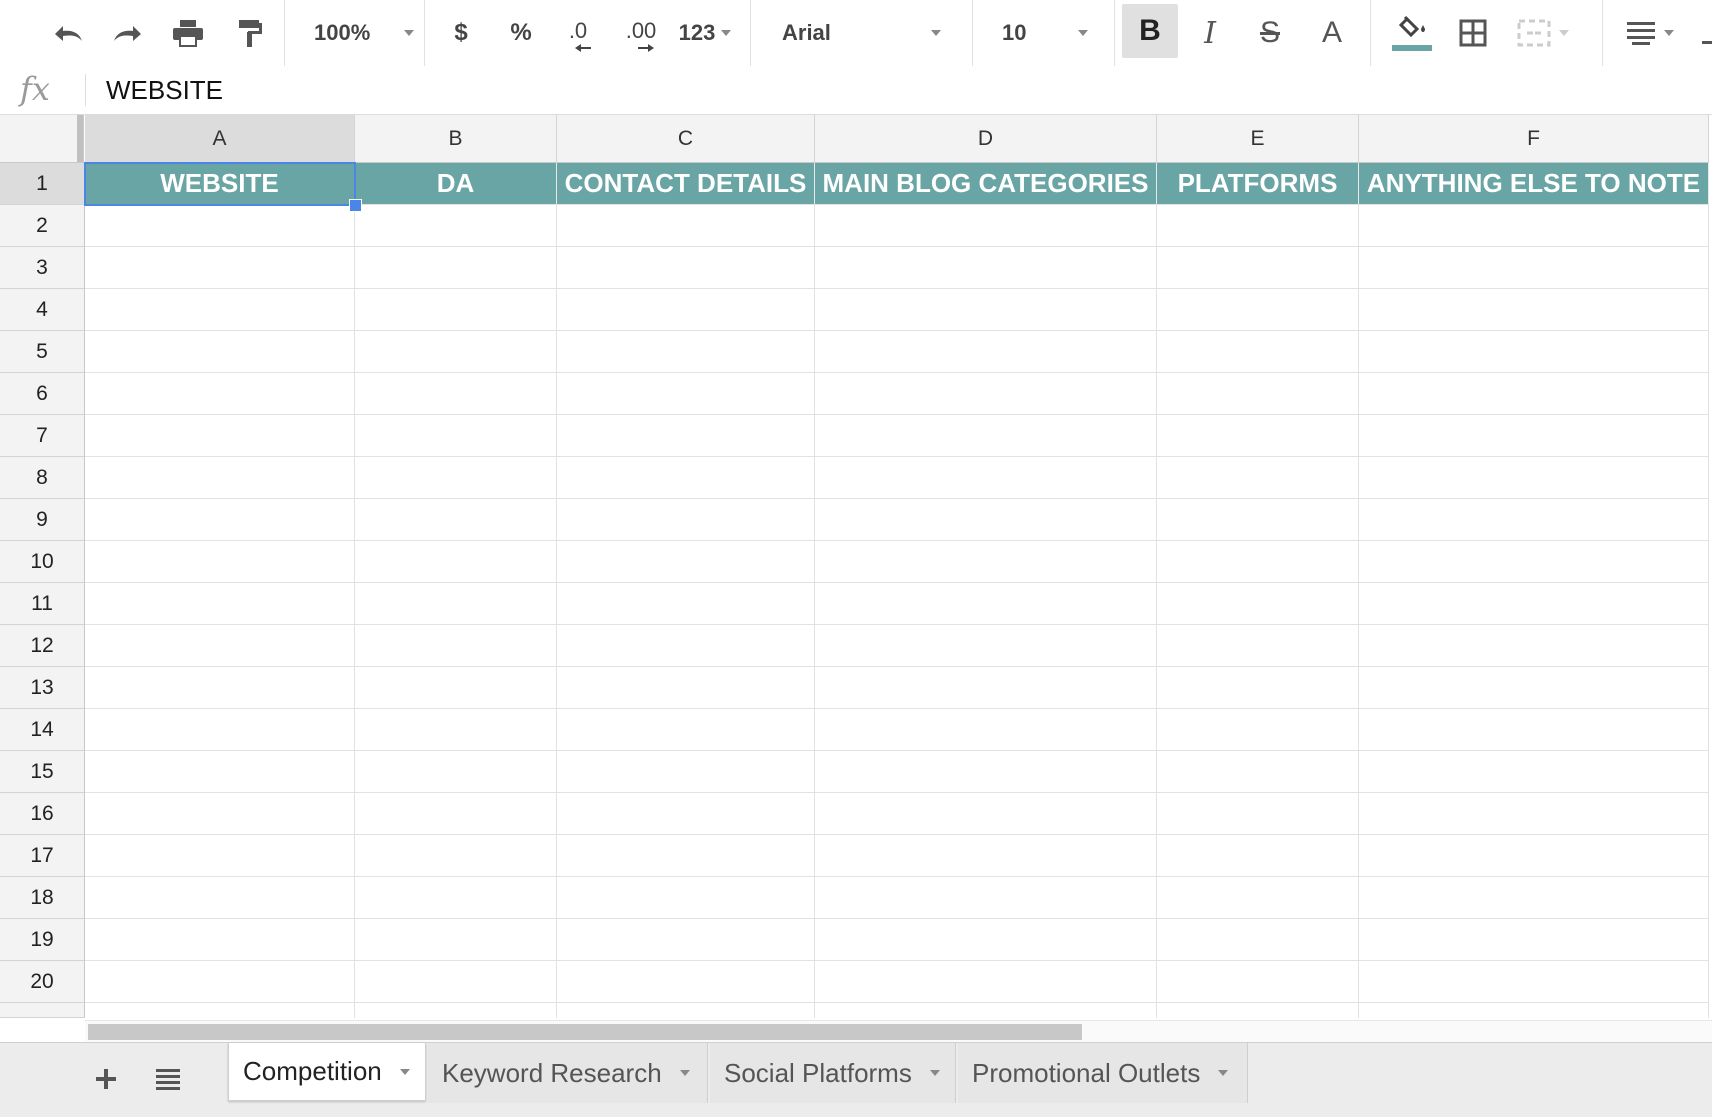 This screenshot has width=1712, height=1117. Describe the element at coordinates (220, 898) in the screenshot. I see `cell-a18` at that location.